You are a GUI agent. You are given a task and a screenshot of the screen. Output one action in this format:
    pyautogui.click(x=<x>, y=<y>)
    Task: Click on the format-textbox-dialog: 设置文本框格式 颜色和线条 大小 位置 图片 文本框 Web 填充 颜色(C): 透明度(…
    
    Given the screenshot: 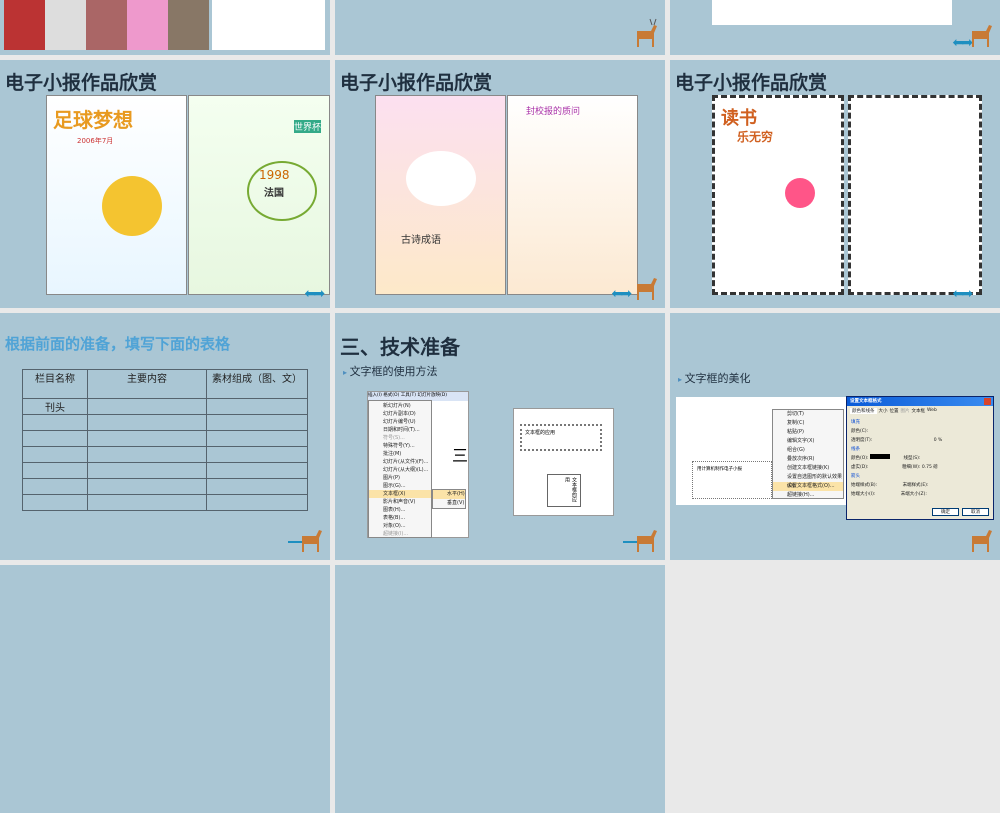 What is the action you would take?
    pyautogui.click(x=920, y=458)
    